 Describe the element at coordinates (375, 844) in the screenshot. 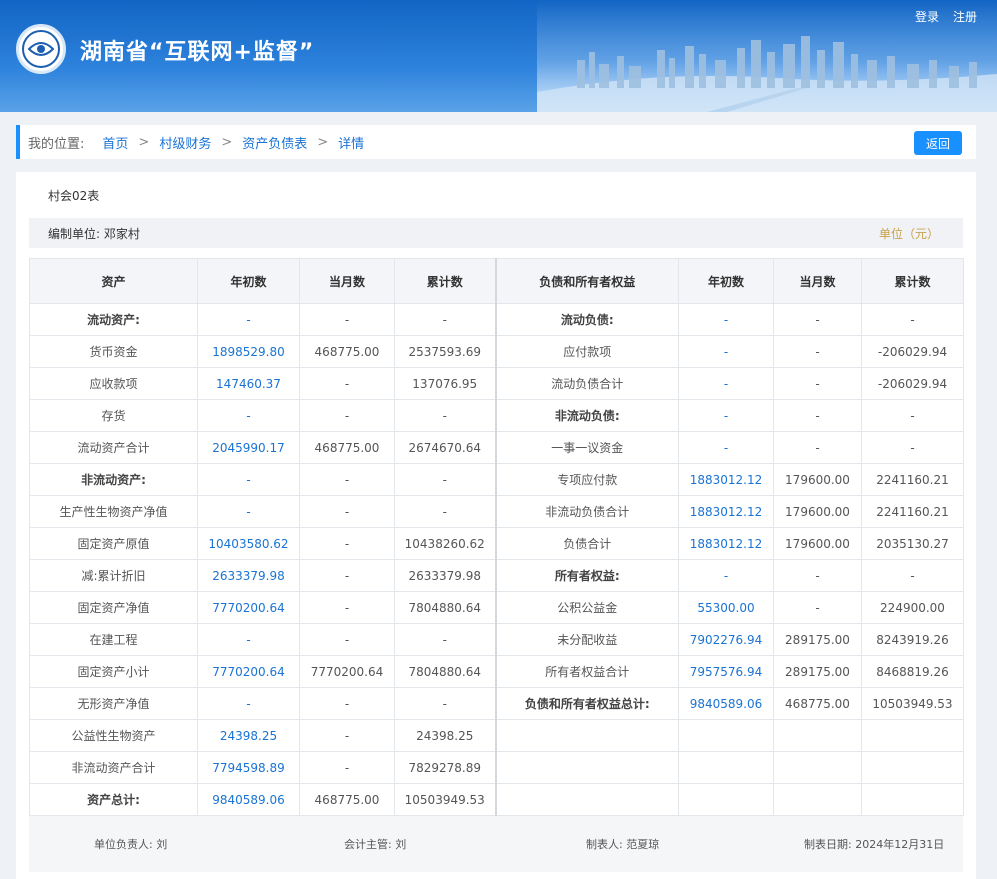

I see `chief-accountant: 会计主管: 刘` at that location.